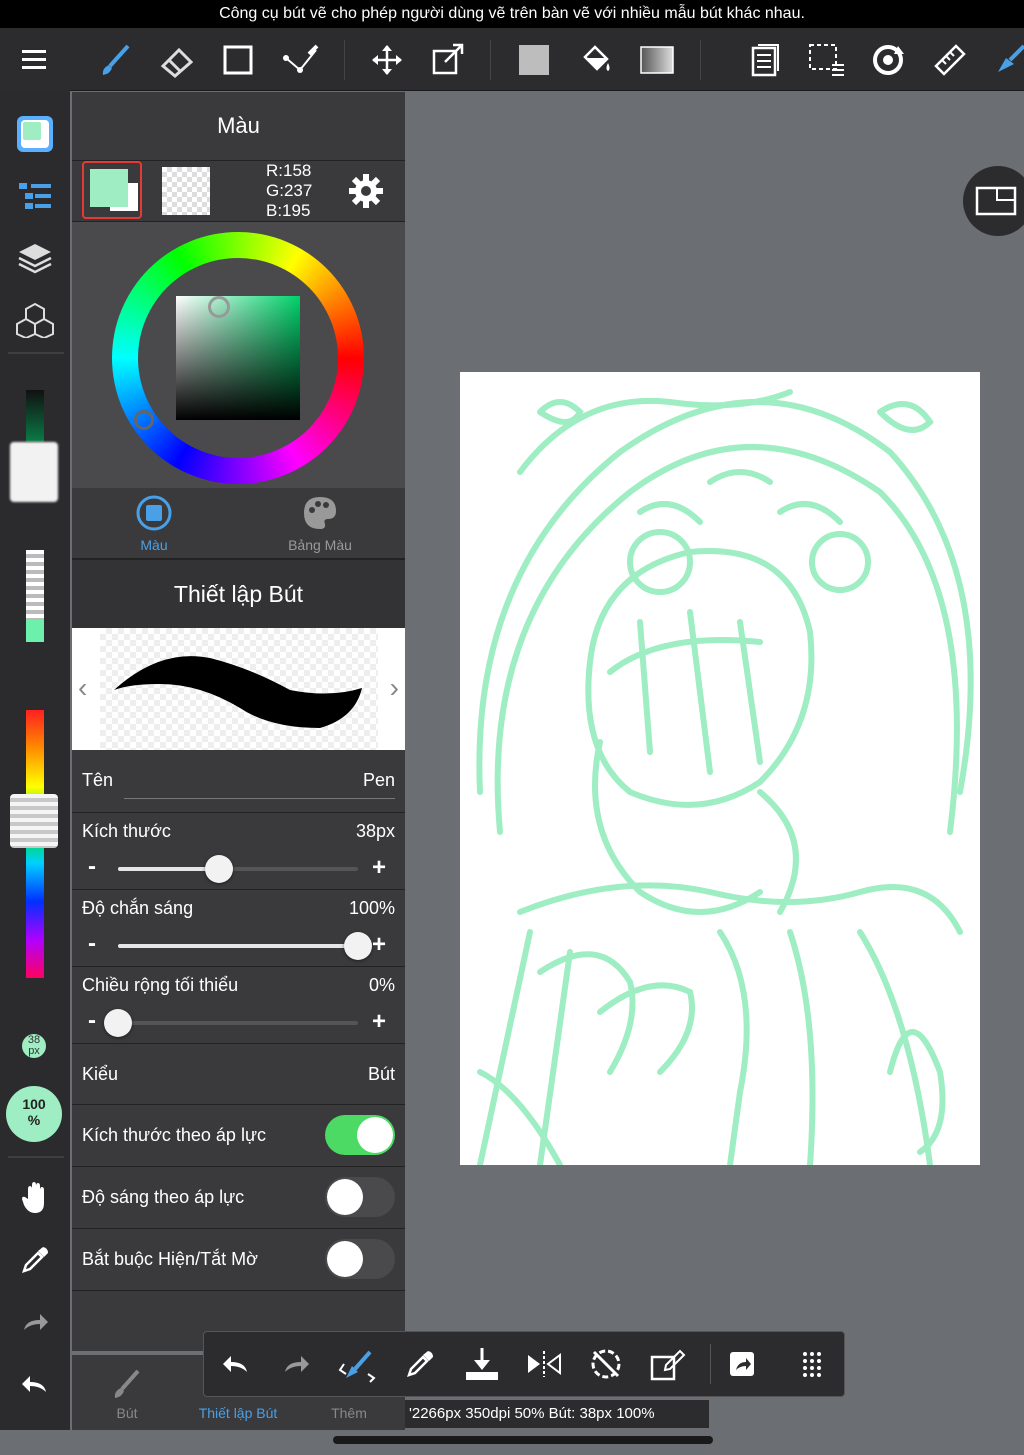 The image size is (1024, 1455). Describe the element at coordinates (245, 946) in the screenshot. I see `opacity-slider` at that location.